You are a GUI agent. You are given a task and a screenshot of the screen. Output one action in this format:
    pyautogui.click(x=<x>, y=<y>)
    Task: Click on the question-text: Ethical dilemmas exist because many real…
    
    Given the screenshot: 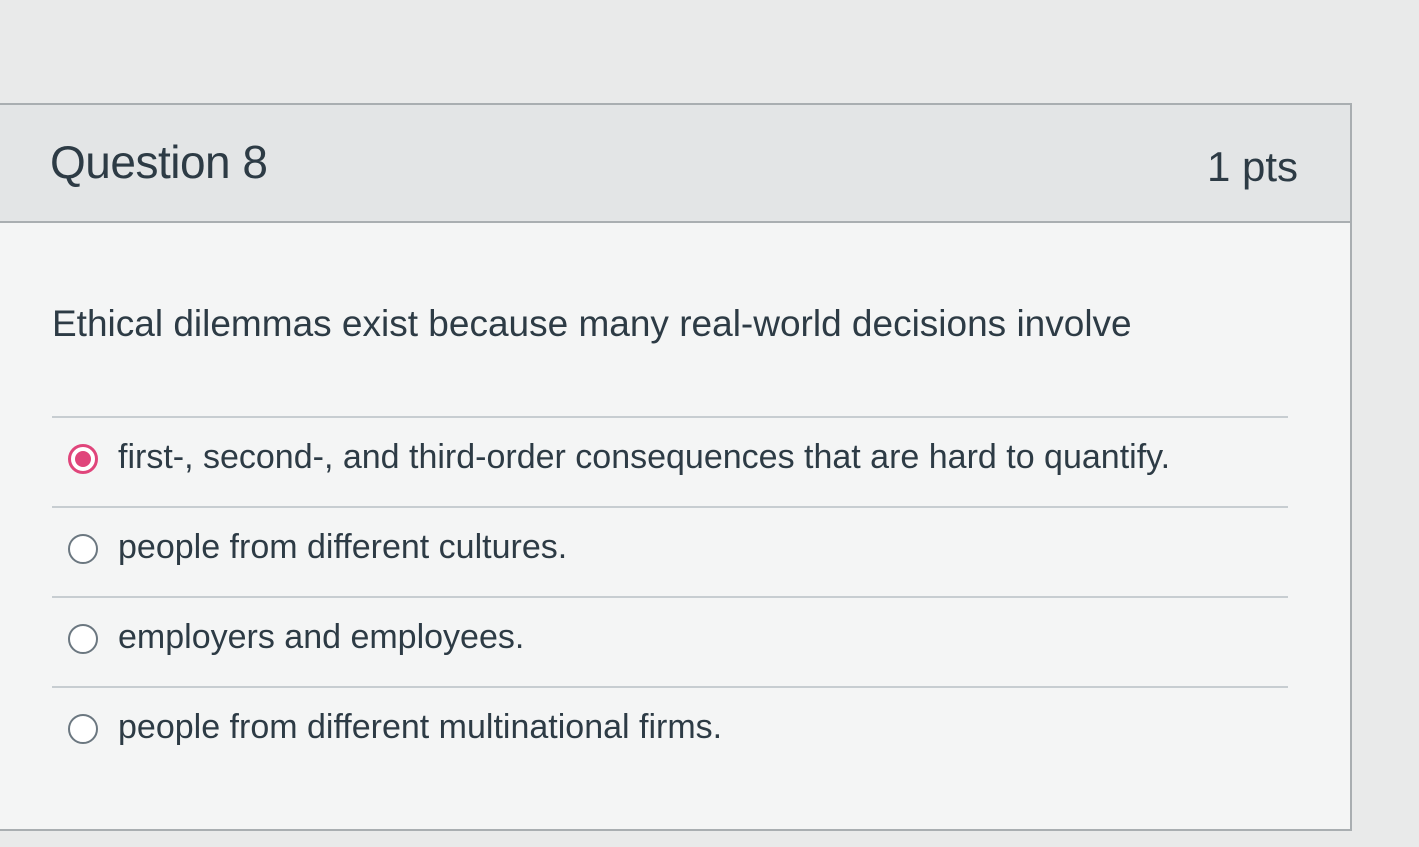 What is the action you would take?
    pyautogui.click(x=592, y=323)
    